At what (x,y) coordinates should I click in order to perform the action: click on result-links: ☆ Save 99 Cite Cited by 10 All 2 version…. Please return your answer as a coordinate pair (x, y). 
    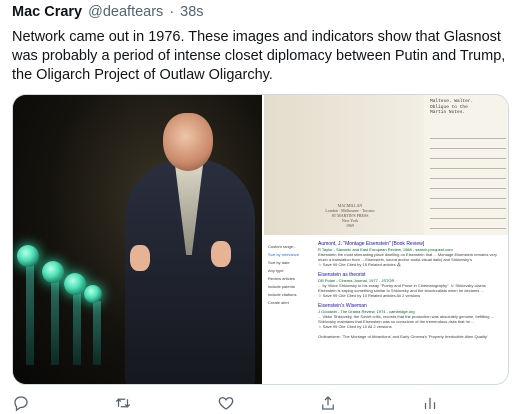
    Looking at the image, I should click on (355, 326).